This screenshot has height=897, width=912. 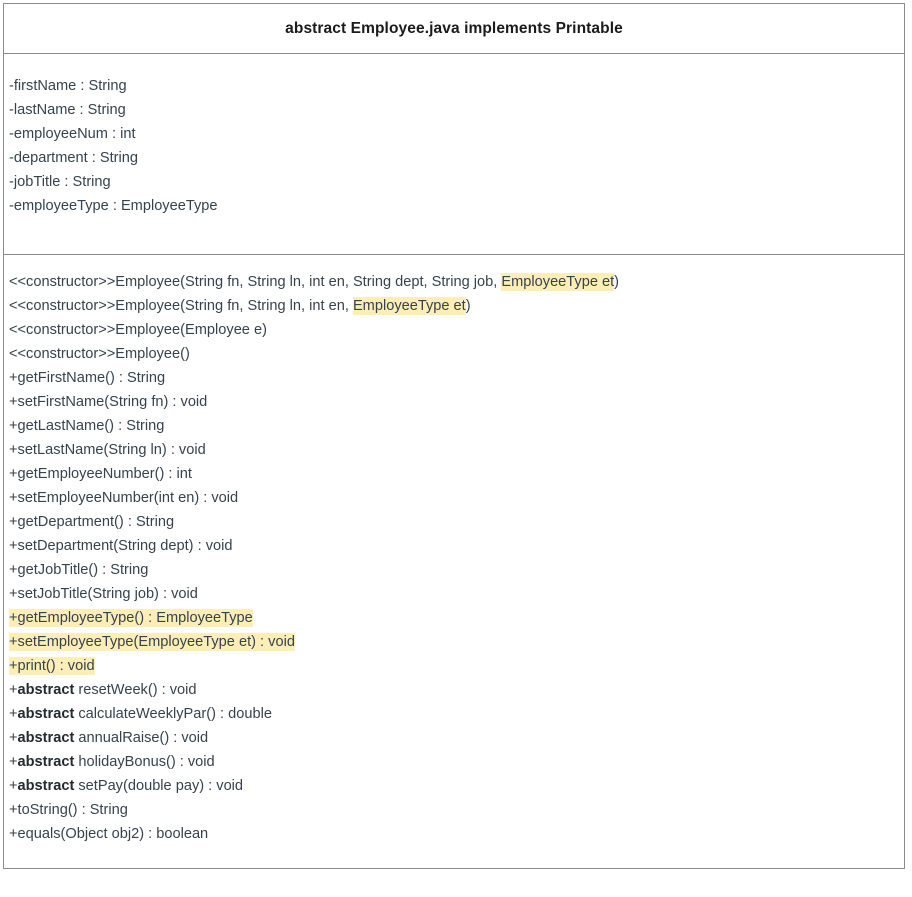 What do you see at coordinates (108, 402) in the screenshot?
I see `uml-operation-text: +setFirstName(String fn) : void` at bounding box center [108, 402].